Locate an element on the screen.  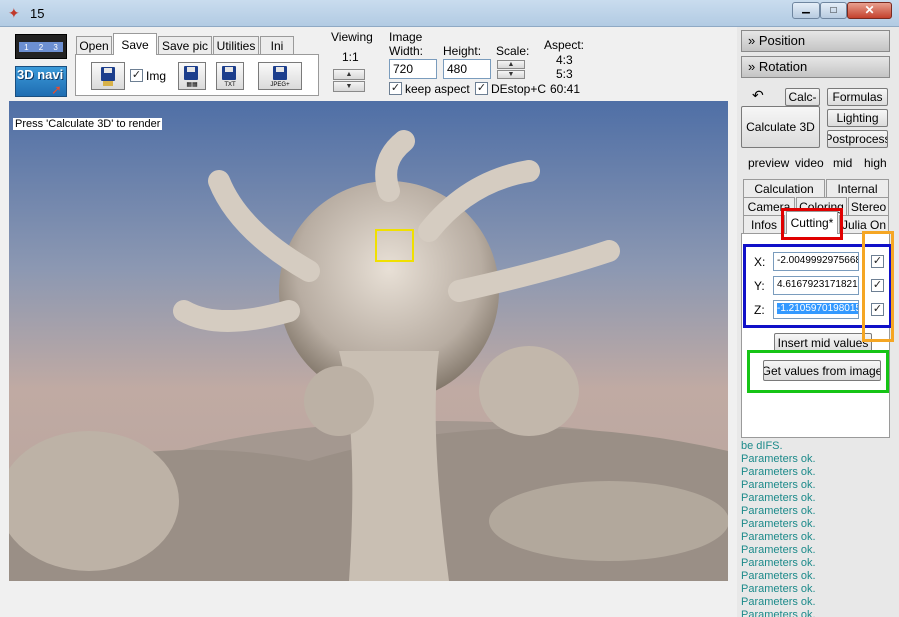
postprocess-button: Postprocess is located at coordinates (857, 139).